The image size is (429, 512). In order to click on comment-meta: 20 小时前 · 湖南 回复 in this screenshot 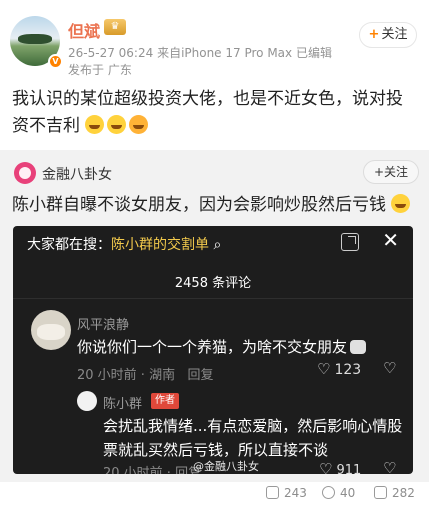, I will do `click(145, 373)`.